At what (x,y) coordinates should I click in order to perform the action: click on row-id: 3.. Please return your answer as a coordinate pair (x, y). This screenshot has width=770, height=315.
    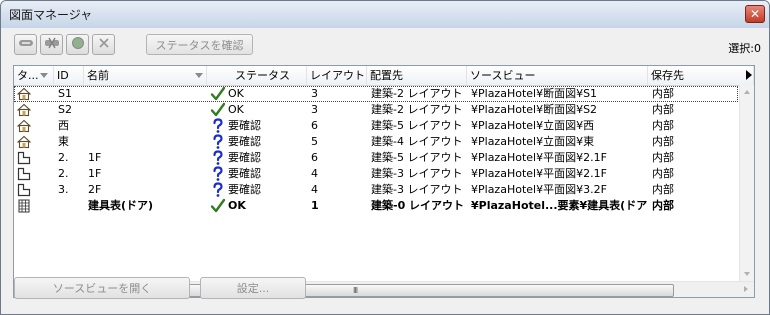
    Looking at the image, I should click on (63, 189).